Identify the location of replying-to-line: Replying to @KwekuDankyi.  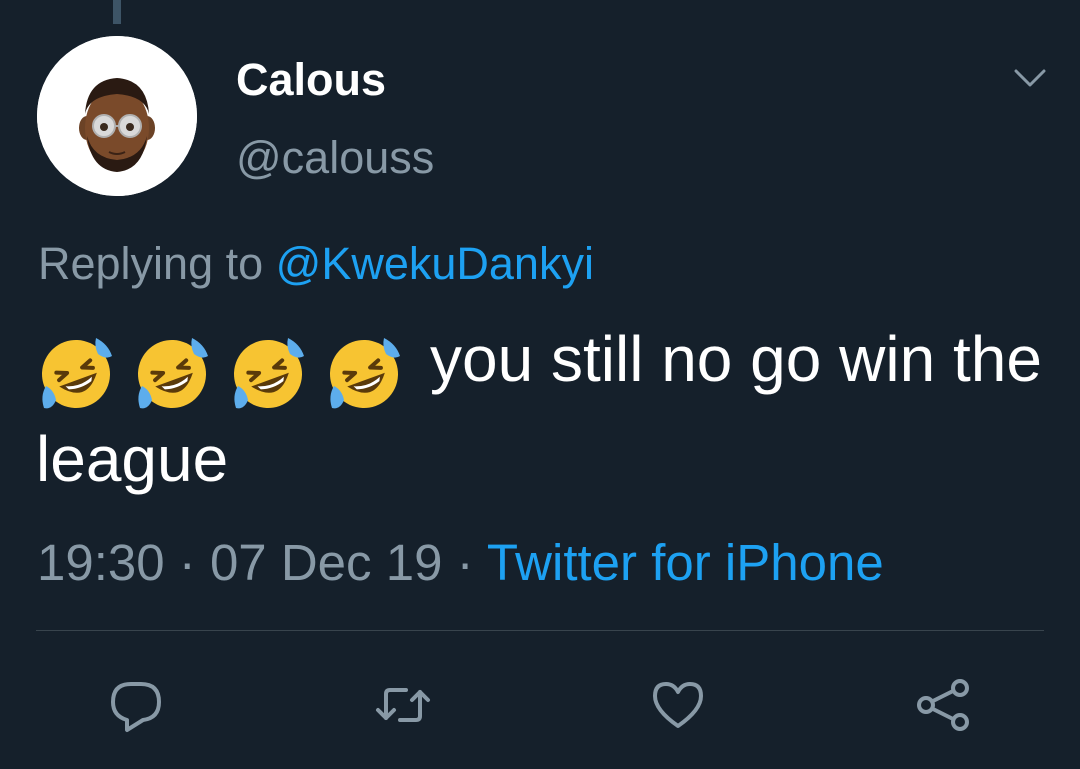
(316, 264).